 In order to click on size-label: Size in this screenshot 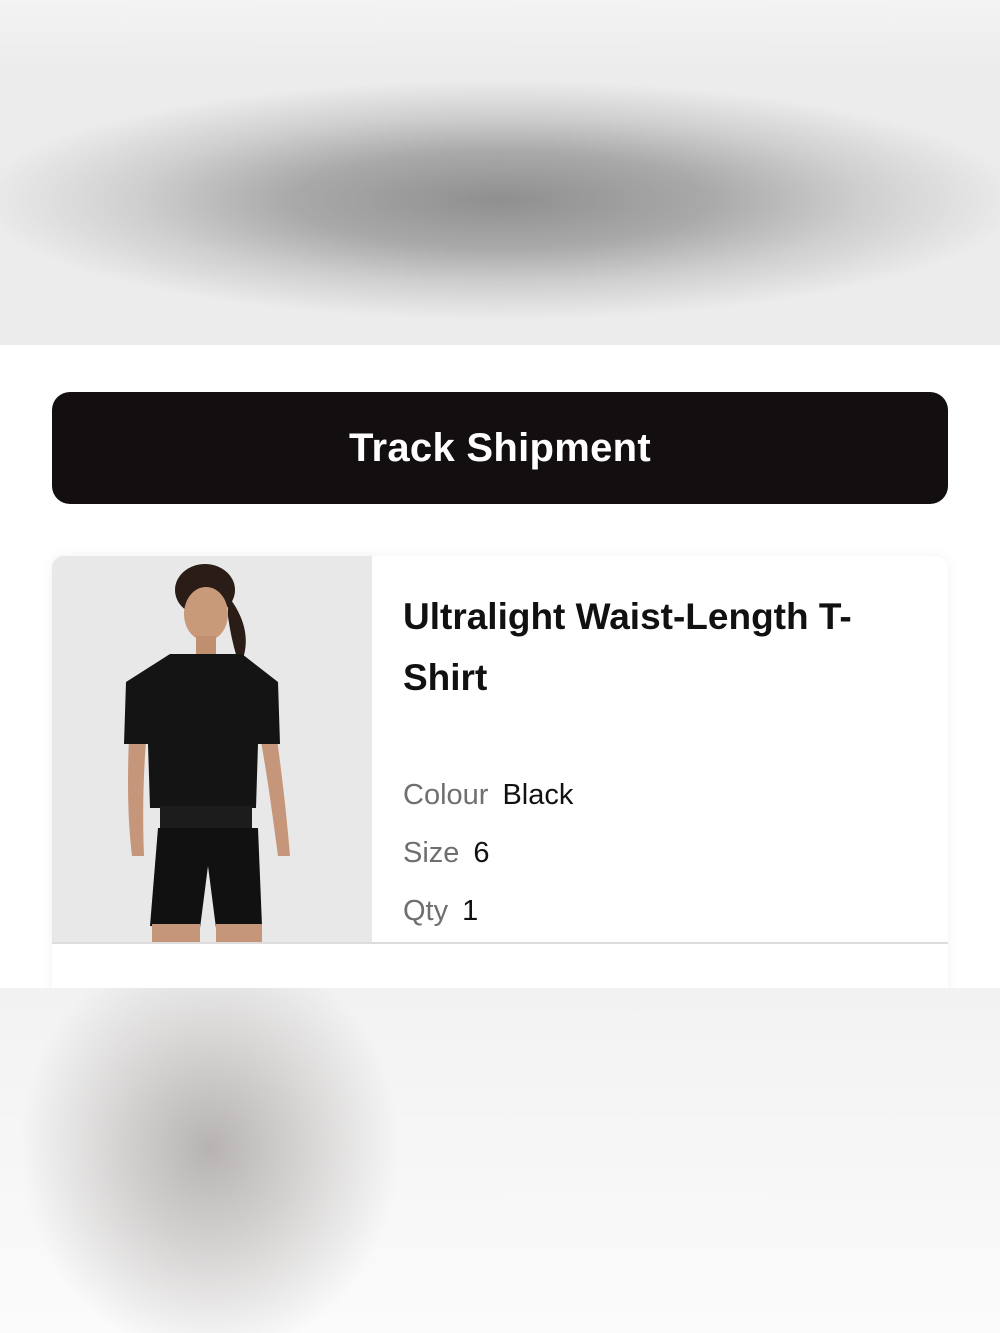, I will do `click(431, 853)`.